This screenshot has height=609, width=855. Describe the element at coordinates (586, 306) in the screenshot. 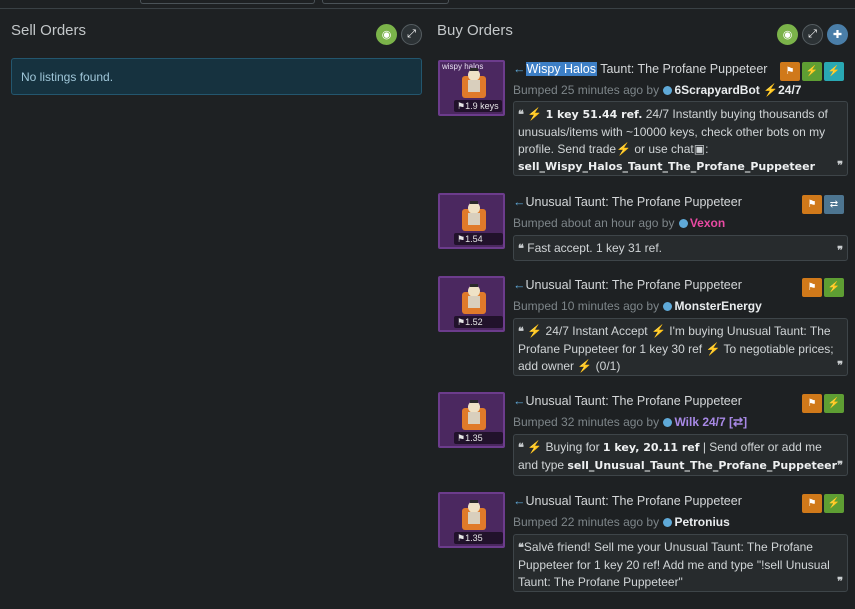

I see `bumped-text: Bumped 10 minutes ago by` at that location.